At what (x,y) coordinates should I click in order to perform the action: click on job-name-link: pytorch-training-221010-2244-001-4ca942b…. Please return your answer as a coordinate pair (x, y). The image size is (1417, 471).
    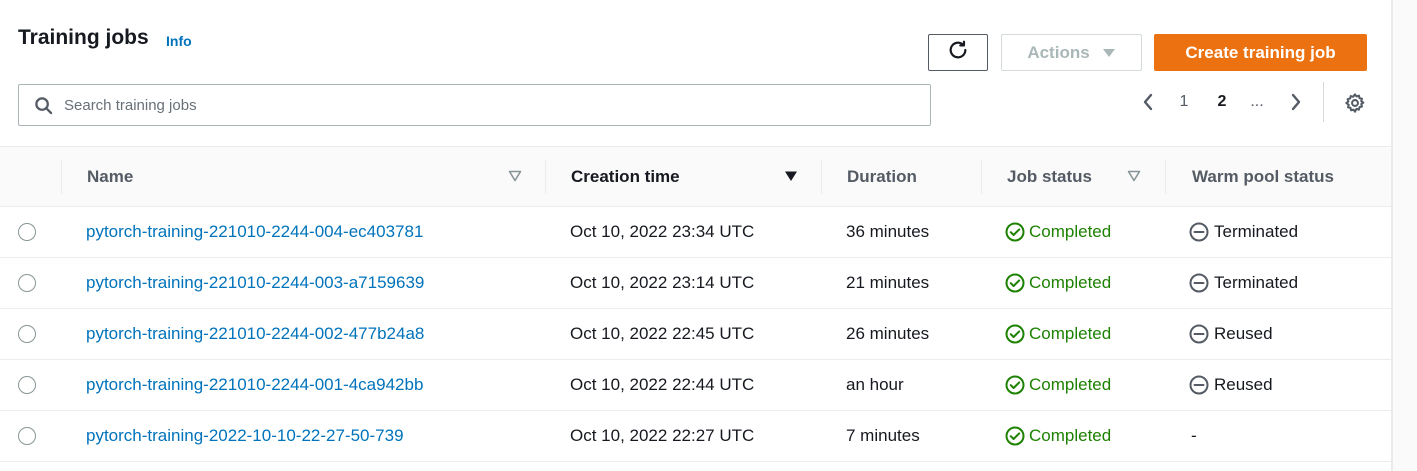
    Looking at the image, I should click on (254, 385).